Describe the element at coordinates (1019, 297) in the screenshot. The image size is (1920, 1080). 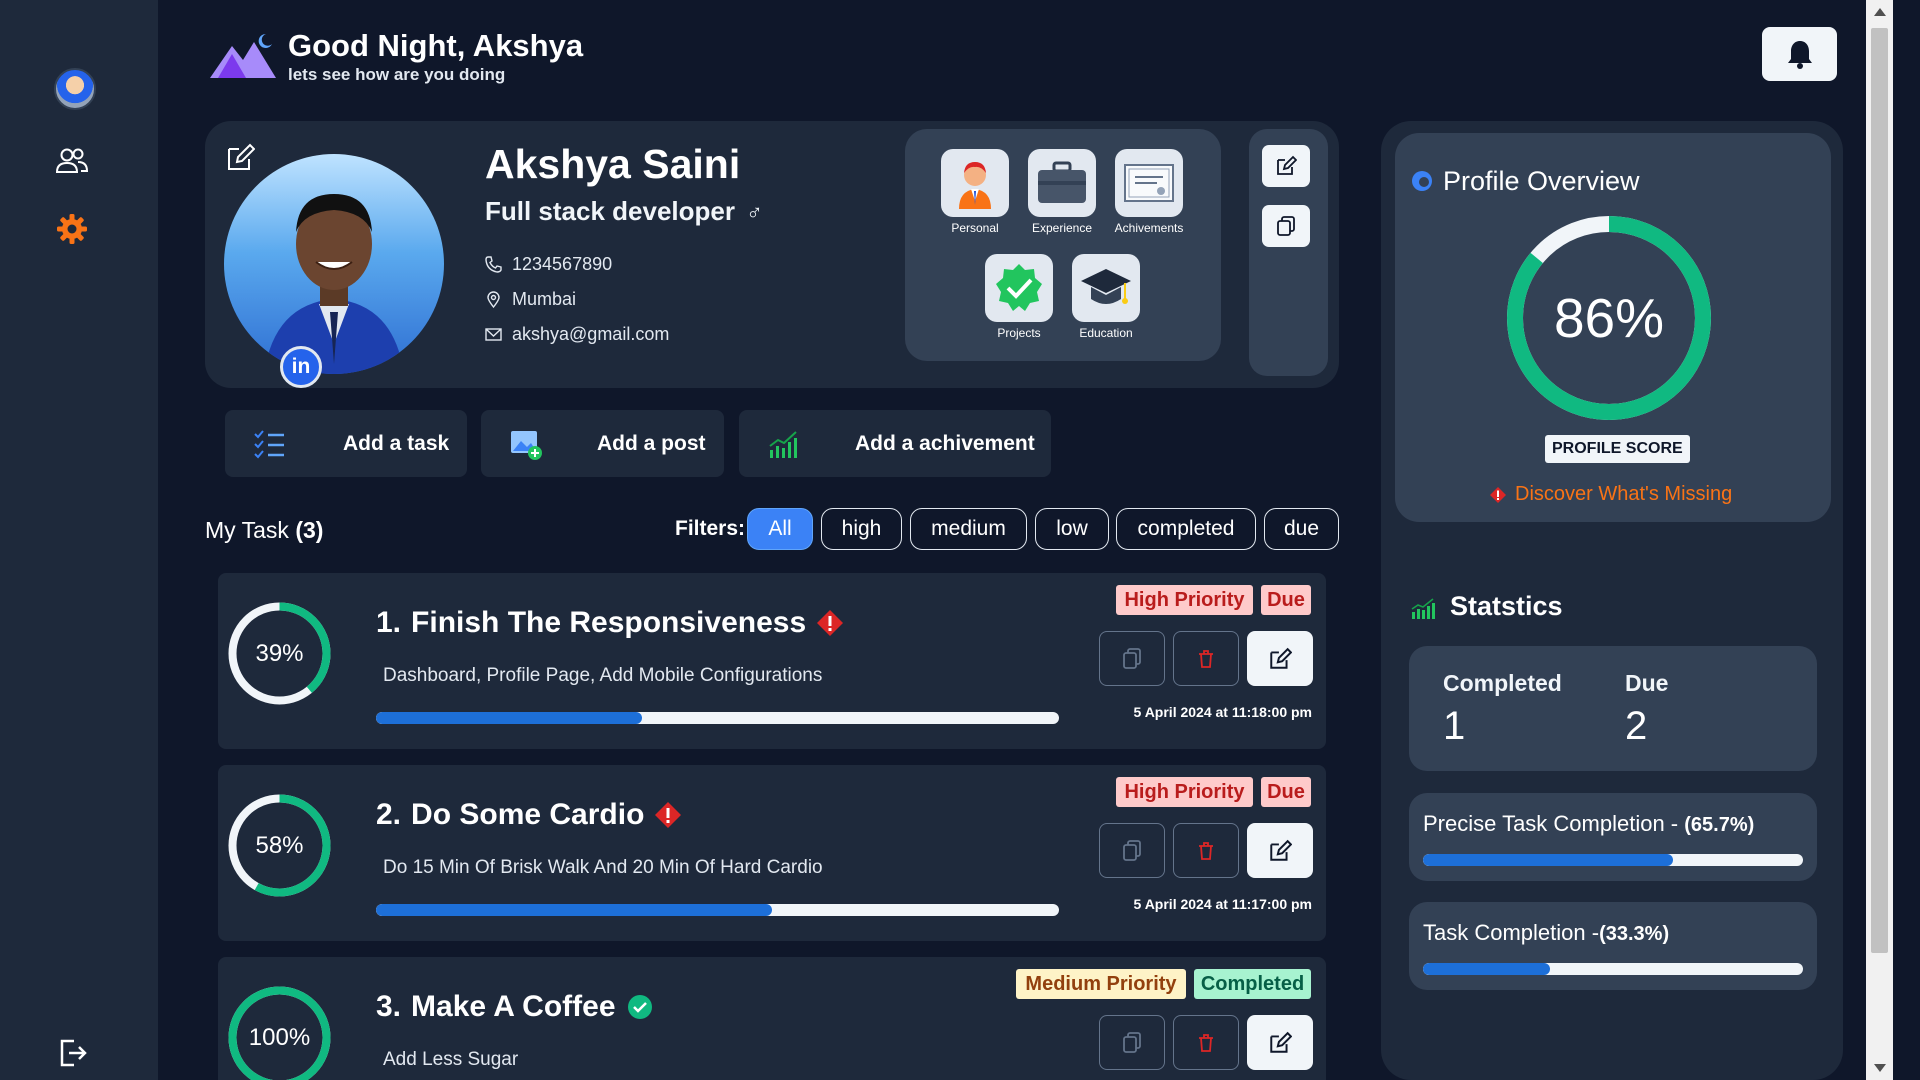
I see `section-projects: Projects` at that location.